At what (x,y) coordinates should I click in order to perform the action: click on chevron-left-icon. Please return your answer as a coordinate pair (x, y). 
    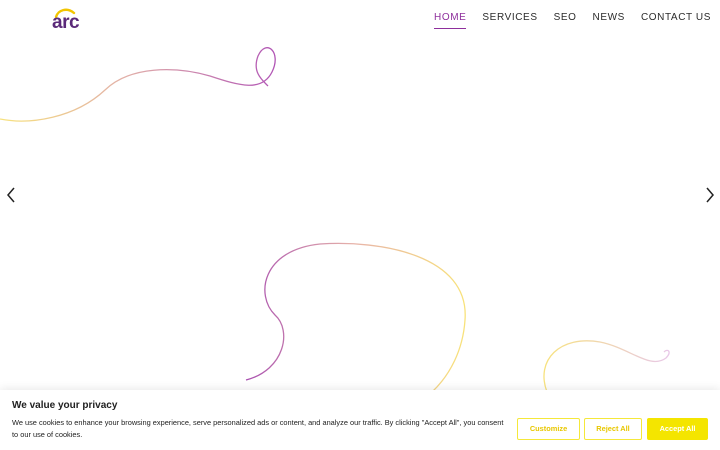
    Looking at the image, I should click on (11, 195).